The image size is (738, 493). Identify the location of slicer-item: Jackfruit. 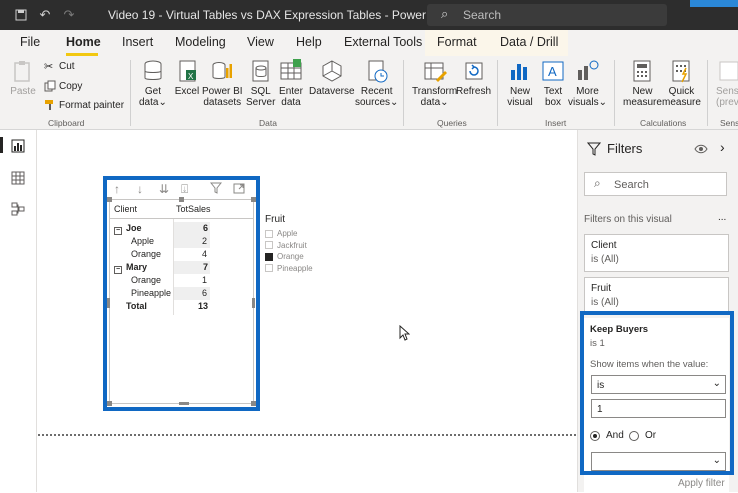
(305, 246).